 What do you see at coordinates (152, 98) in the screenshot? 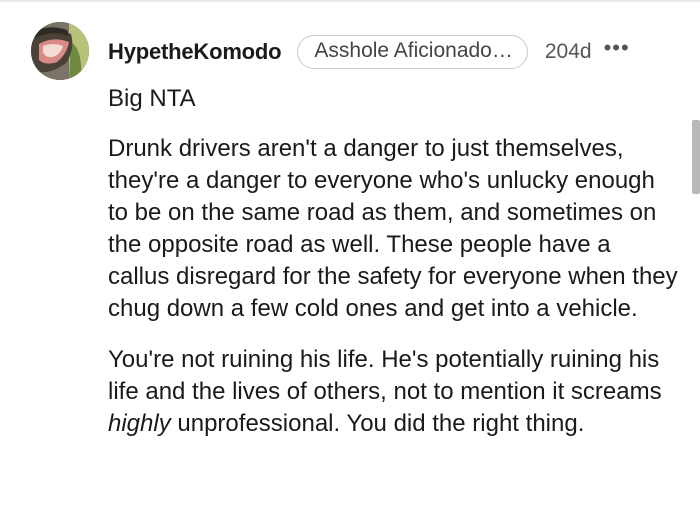
I see `comment-paragraph: Big NTA` at bounding box center [152, 98].